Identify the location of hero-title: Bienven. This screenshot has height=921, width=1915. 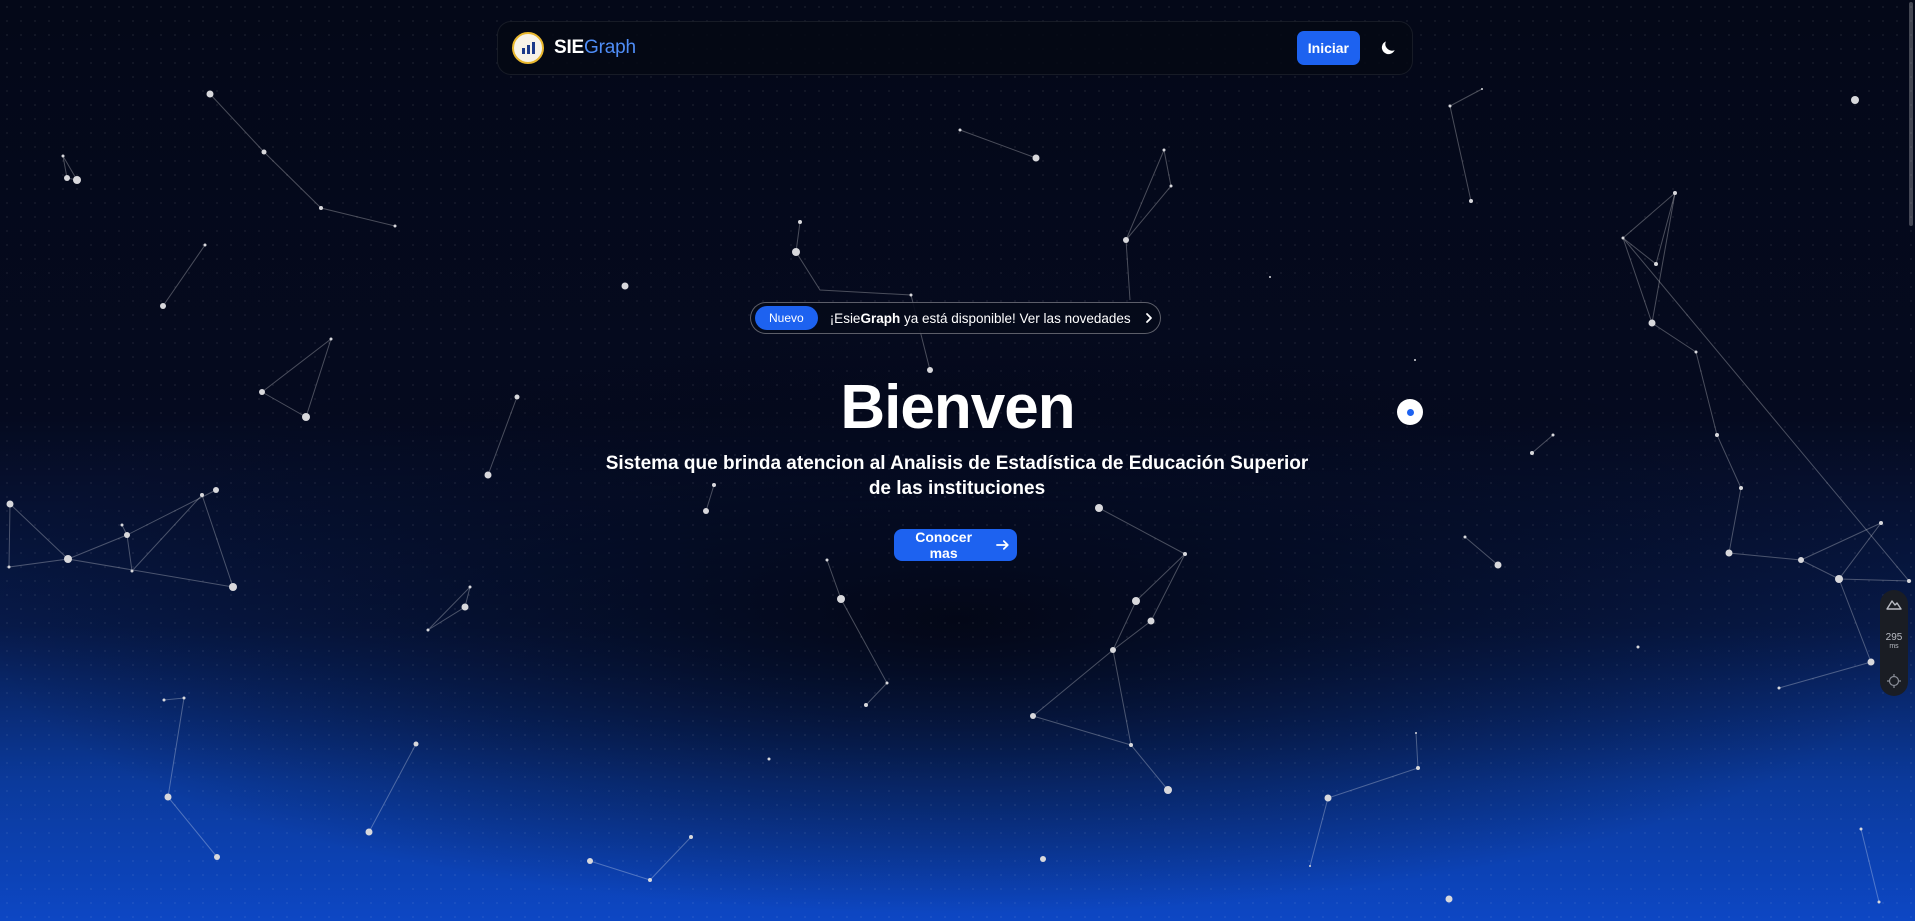
(957, 407).